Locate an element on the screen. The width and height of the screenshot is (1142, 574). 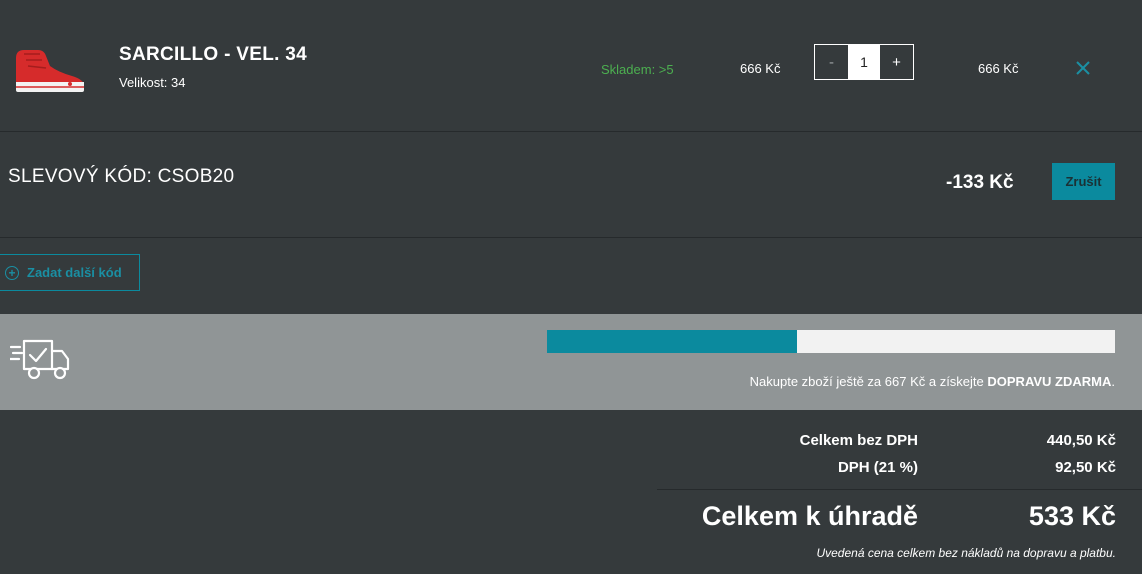
delivery-truck-icon is located at coordinates (40, 359).